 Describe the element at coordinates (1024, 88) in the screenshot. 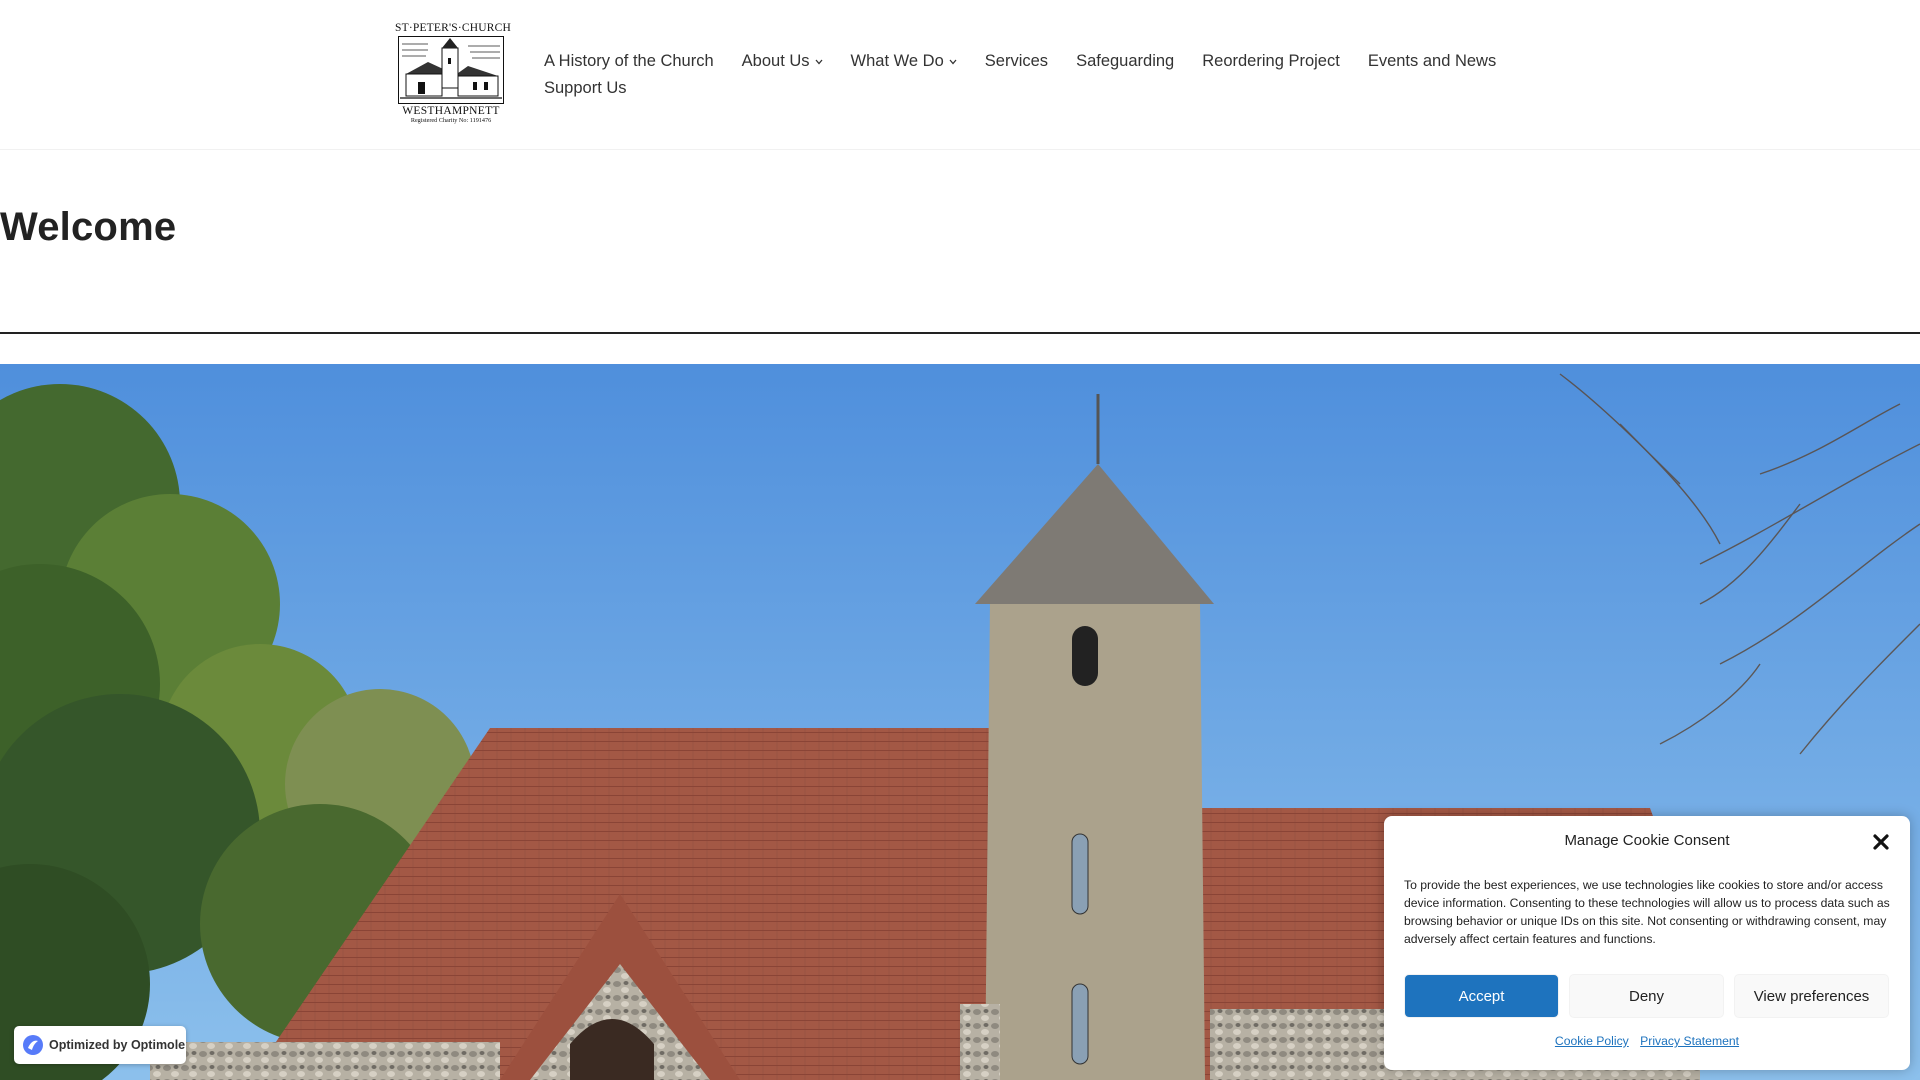

I see `nav-row-2: Support Us` at that location.